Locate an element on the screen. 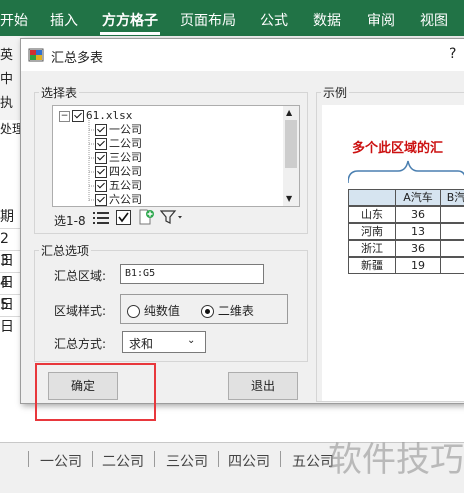  ribbon-tabs-bar: 开始 插入 方方格子 页面布局 公式 数据 审阅 视图 is located at coordinates (232, 18).